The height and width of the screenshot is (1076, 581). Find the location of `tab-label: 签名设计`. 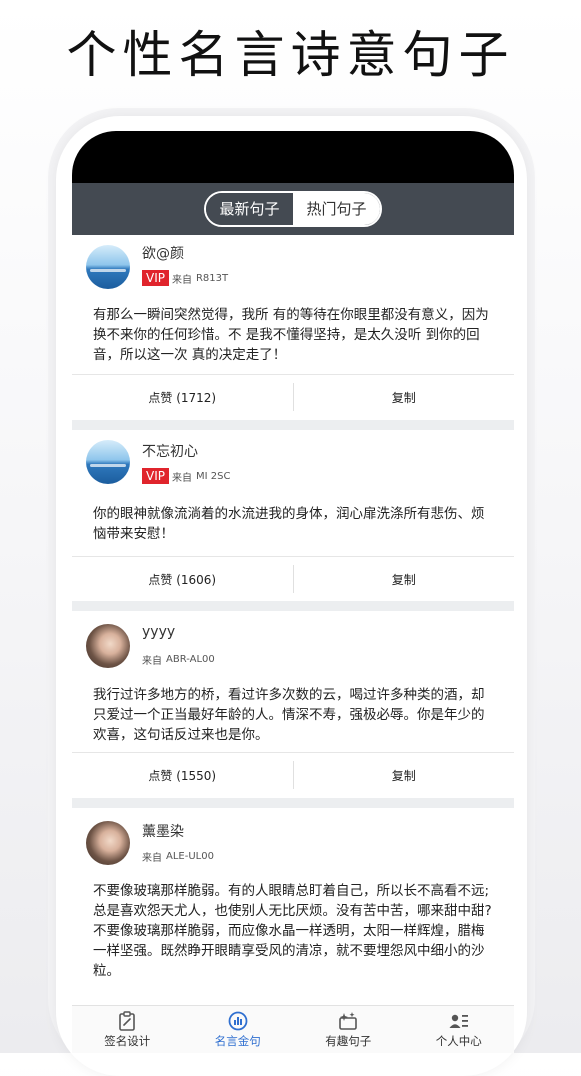

tab-label: 签名设计 is located at coordinates (127, 1041).